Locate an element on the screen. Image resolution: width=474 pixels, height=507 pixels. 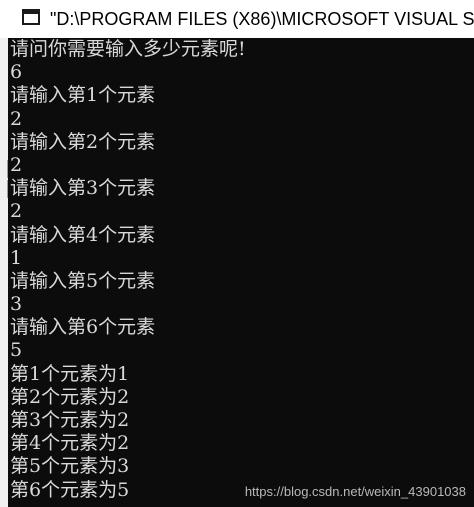
console-line: 第5个元素为3 is located at coordinates (70, 466).